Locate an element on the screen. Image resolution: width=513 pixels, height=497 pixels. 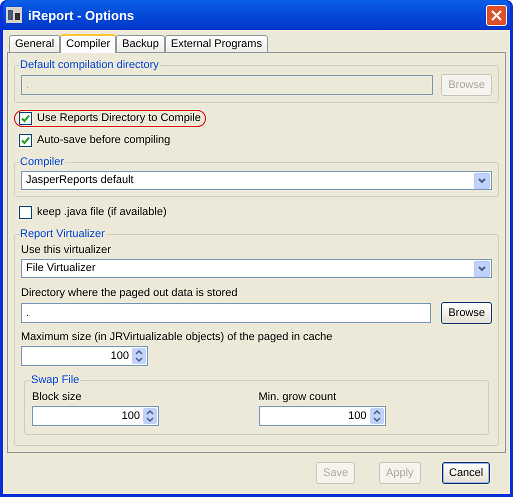
close-icon is located at coordinates (496, 15).